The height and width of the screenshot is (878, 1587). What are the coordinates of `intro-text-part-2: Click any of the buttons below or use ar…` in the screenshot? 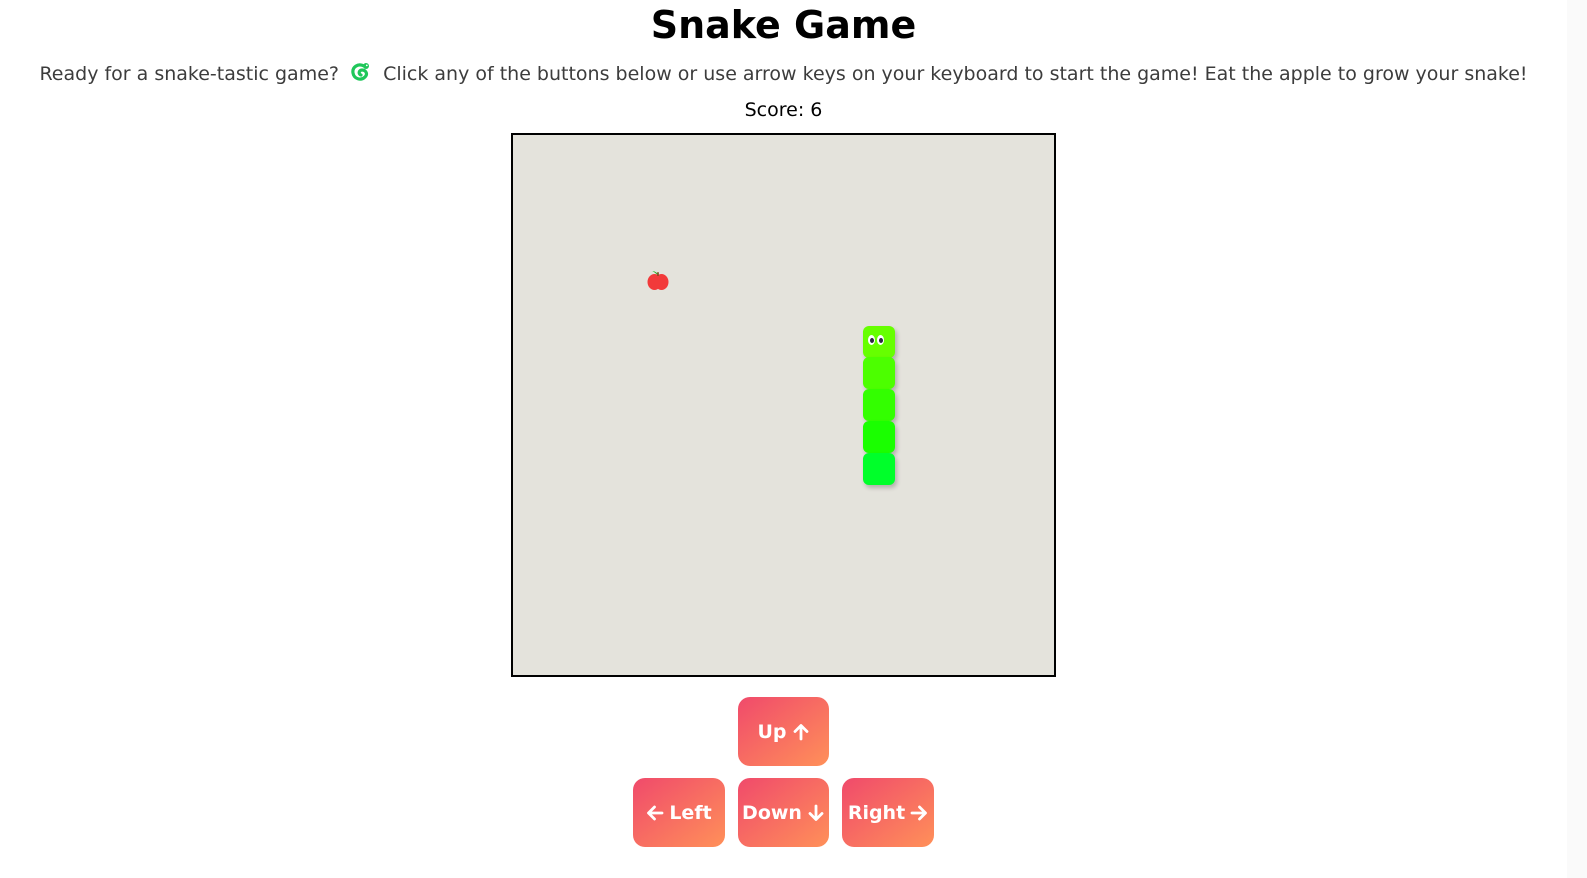 It's located at (955, 74).